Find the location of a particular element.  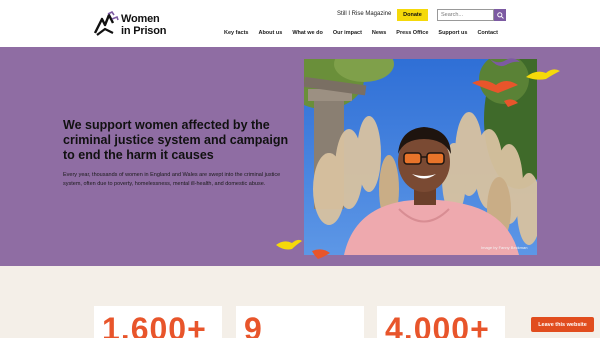

nav-what-we-do: What we do is located at coordinates (307, 33).